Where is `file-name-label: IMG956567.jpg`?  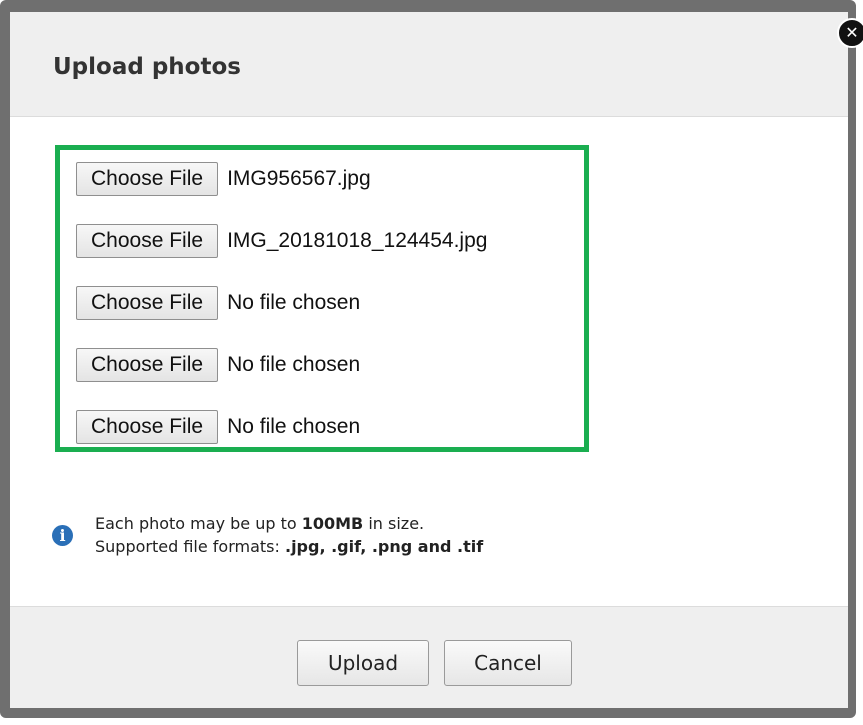 file-name-label: IMG956567.jpg is located at coordinates (299, 178).